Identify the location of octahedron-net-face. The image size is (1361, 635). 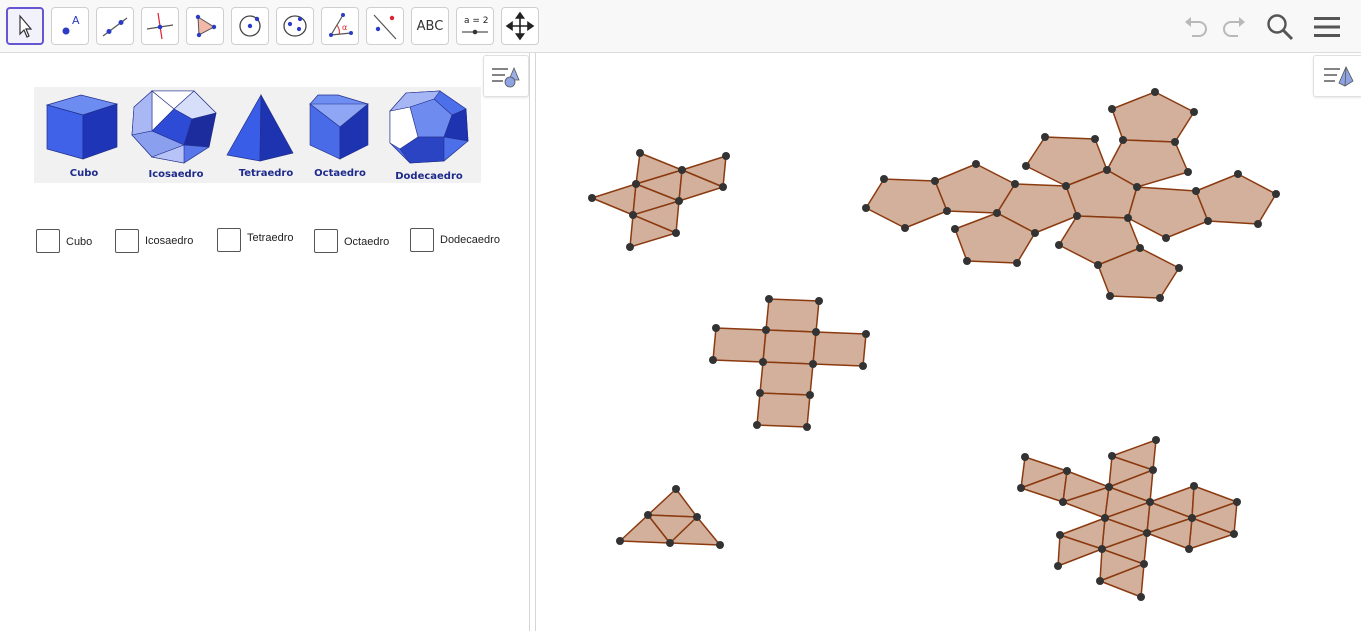
(614, 199).